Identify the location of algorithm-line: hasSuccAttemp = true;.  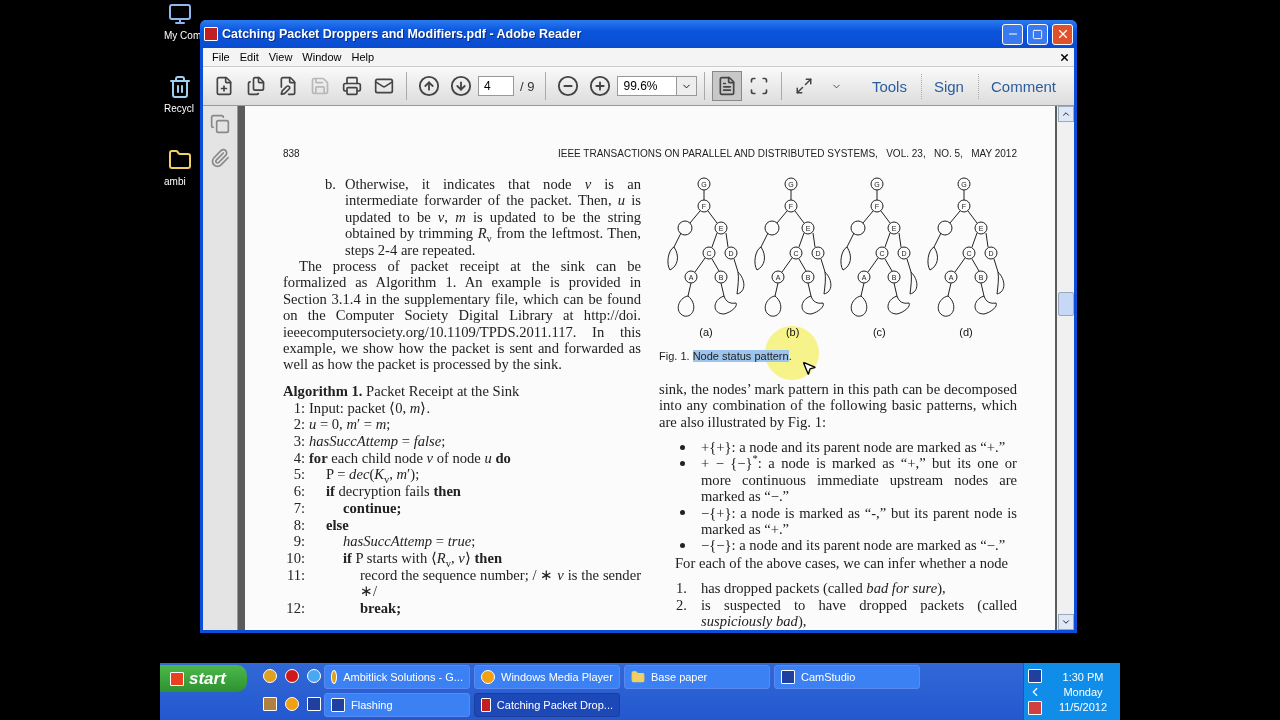
(409, 541).